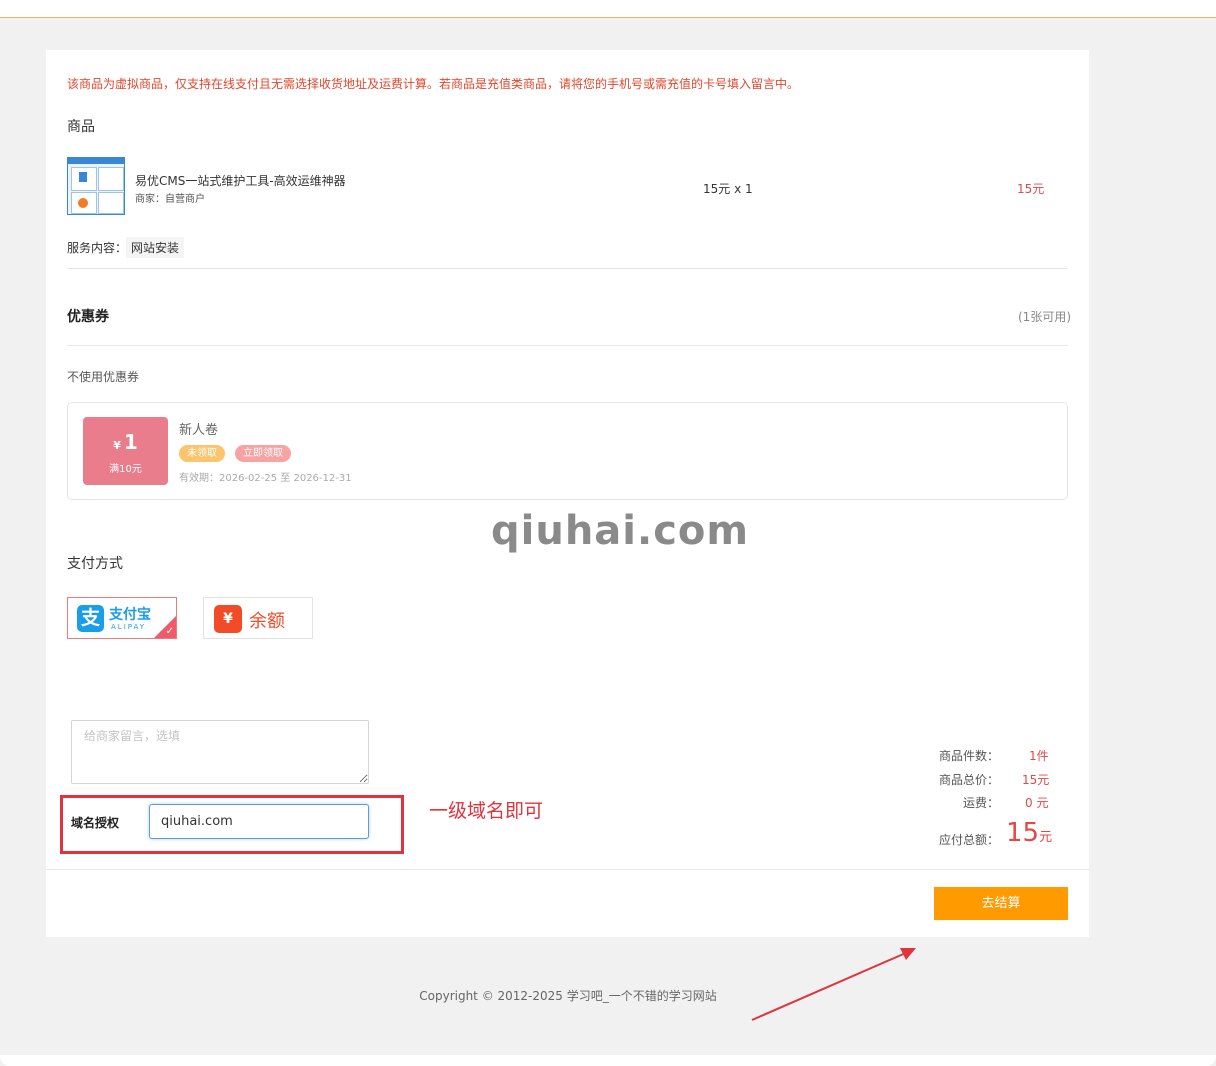 This screenshot has width=1216, height=1066. I want to click on watermark: qiuhai.com, so click(620, 531).